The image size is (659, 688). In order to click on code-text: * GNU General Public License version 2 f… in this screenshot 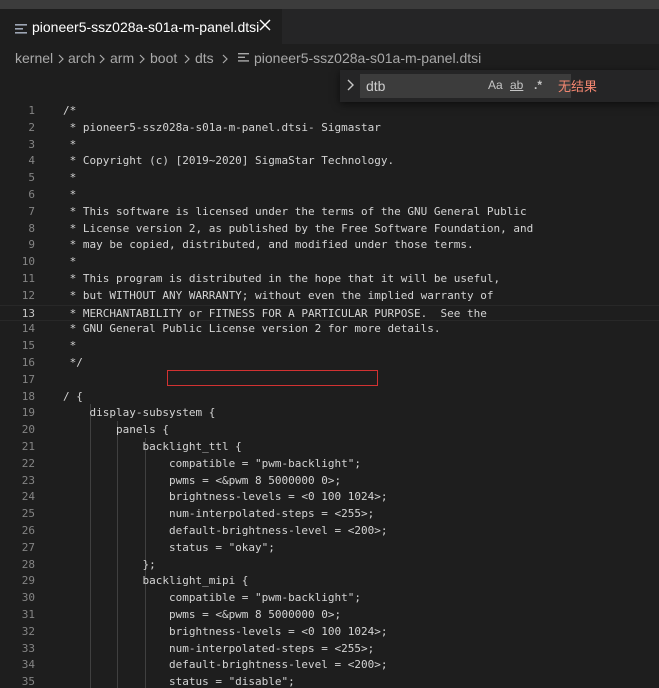, I will do `click(252, 329)`.